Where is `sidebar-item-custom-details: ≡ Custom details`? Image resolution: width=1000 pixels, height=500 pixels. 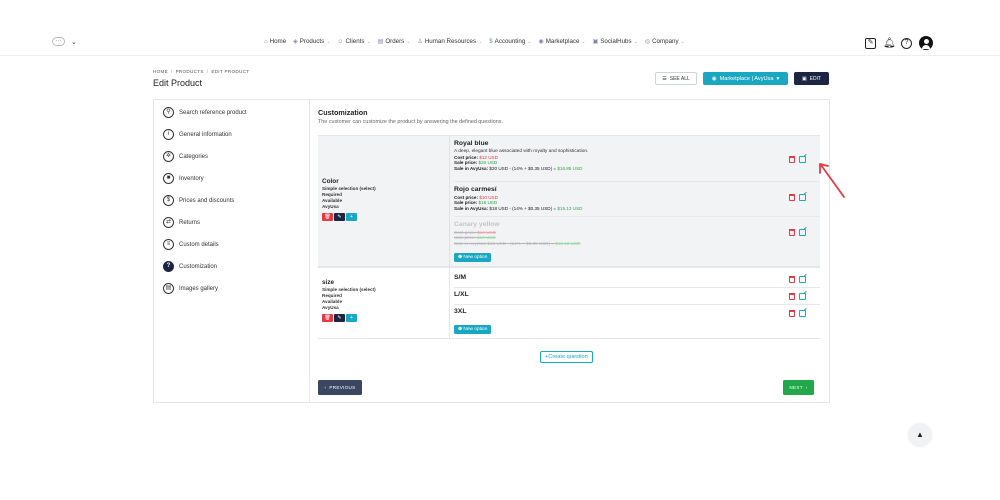 sidebar-item-custom-details: ≡ Custom details is located at coordinates (191, 244).